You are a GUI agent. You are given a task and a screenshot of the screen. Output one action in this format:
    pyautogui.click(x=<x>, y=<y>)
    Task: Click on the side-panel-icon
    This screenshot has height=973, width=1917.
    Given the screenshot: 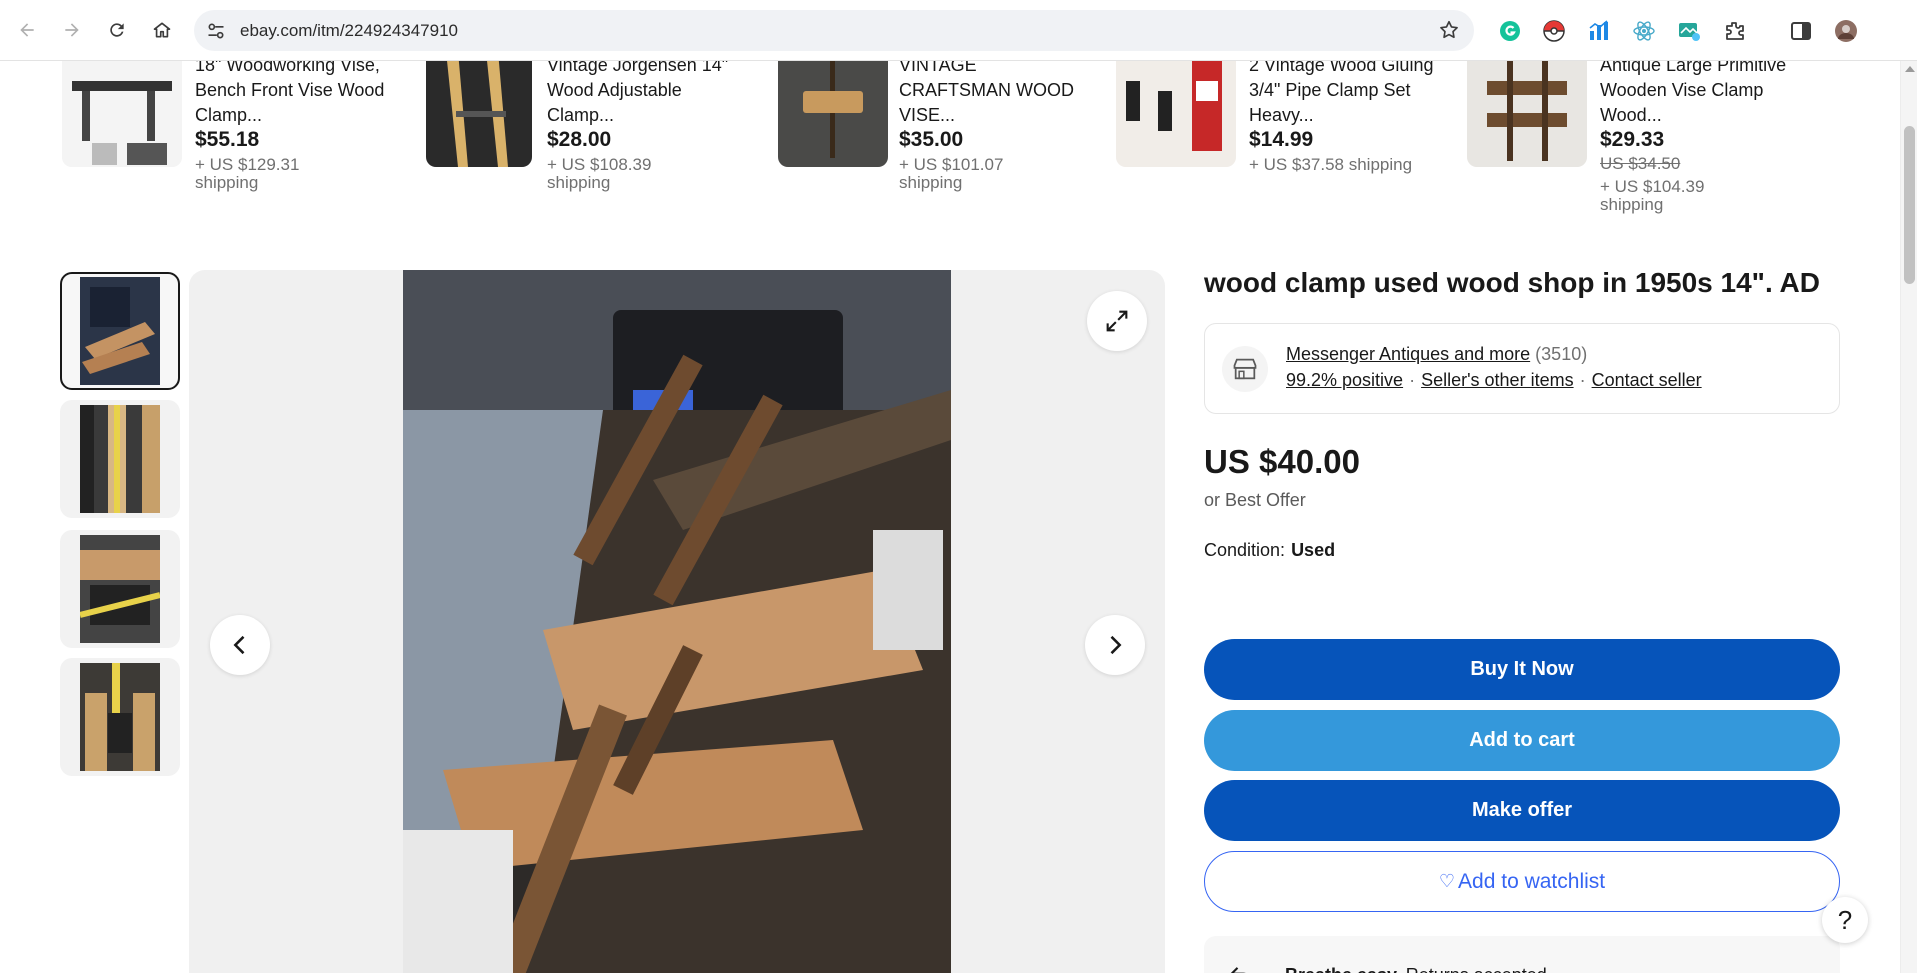 What is the action you would take?
    pyautogui.click(x=1801, y=31)
    